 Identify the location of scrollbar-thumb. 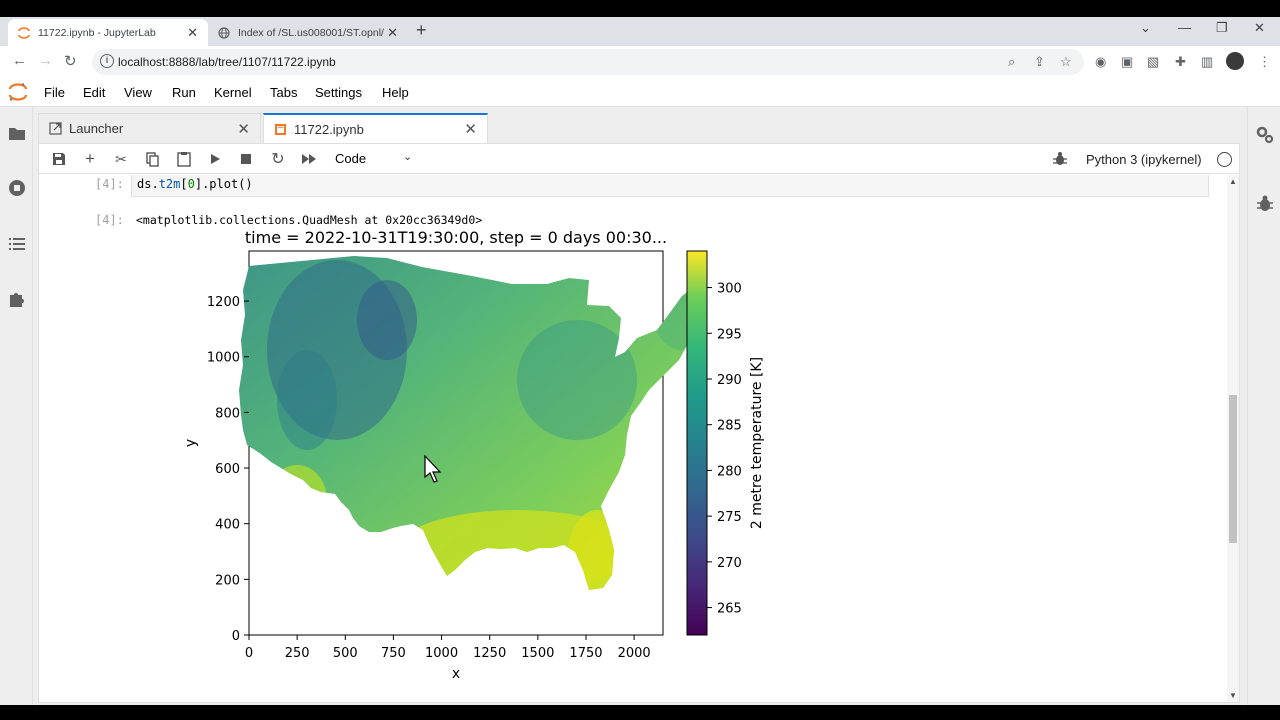
(1233, 469).